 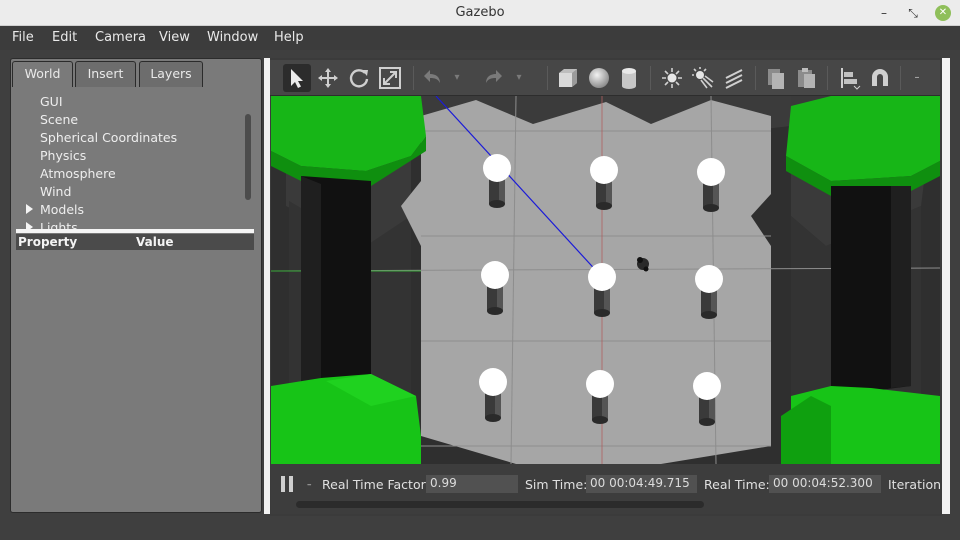 What do you see at coordinates (913, 13) in the screenshot?
I see `maximize-icon: ⤡` at bounding box center [913, 13].